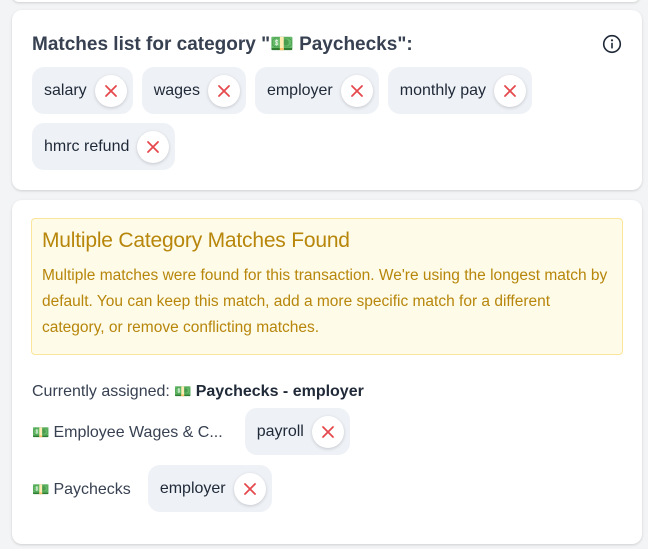 The image size is (648, 549). I want to click on alert-title: Multiple Category Matches Found, so click(196, 240).